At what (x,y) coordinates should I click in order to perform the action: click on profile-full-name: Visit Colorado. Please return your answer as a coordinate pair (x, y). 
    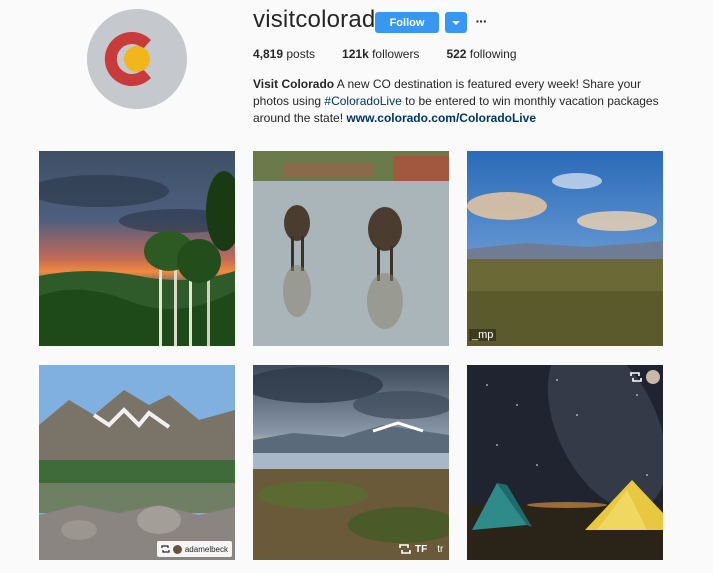
    Looking at the image, I should click on (294, 84).